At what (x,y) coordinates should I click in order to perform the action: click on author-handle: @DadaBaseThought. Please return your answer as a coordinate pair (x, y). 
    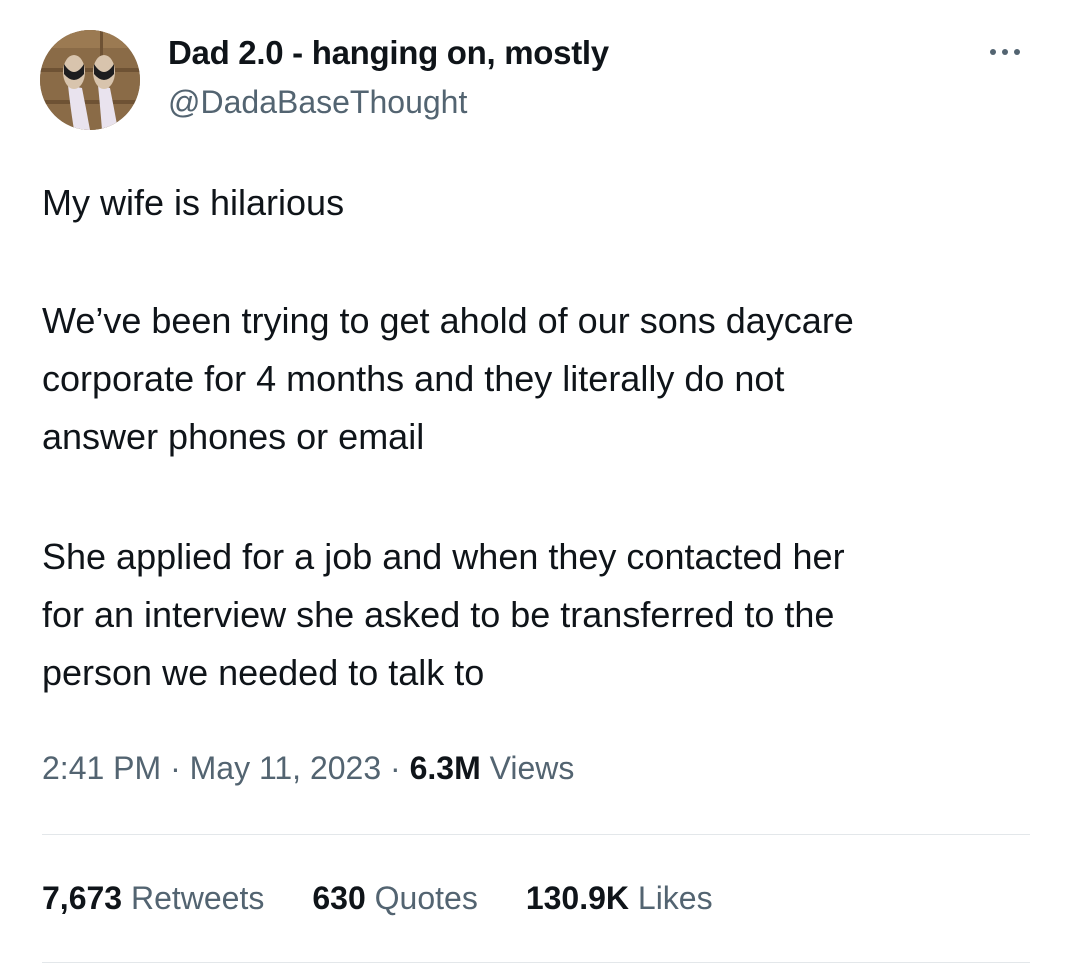
    Looking at the image, I should click on (317, 102).